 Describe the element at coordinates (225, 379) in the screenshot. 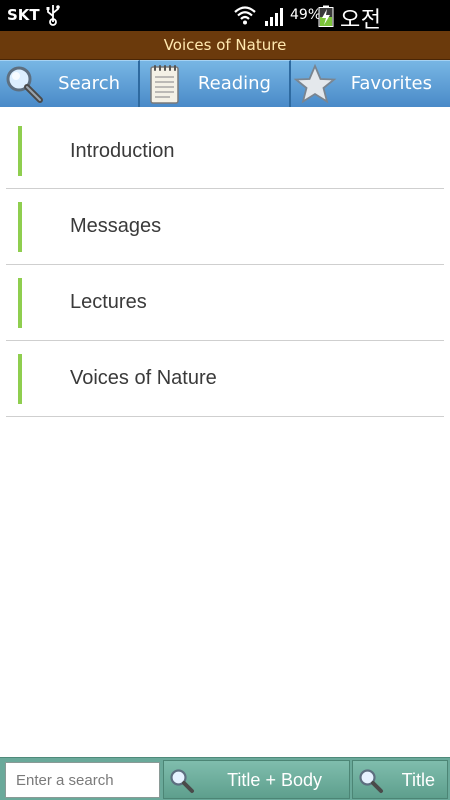

I see `list-item-voices-of-nature: Voices of Nature` at that location.